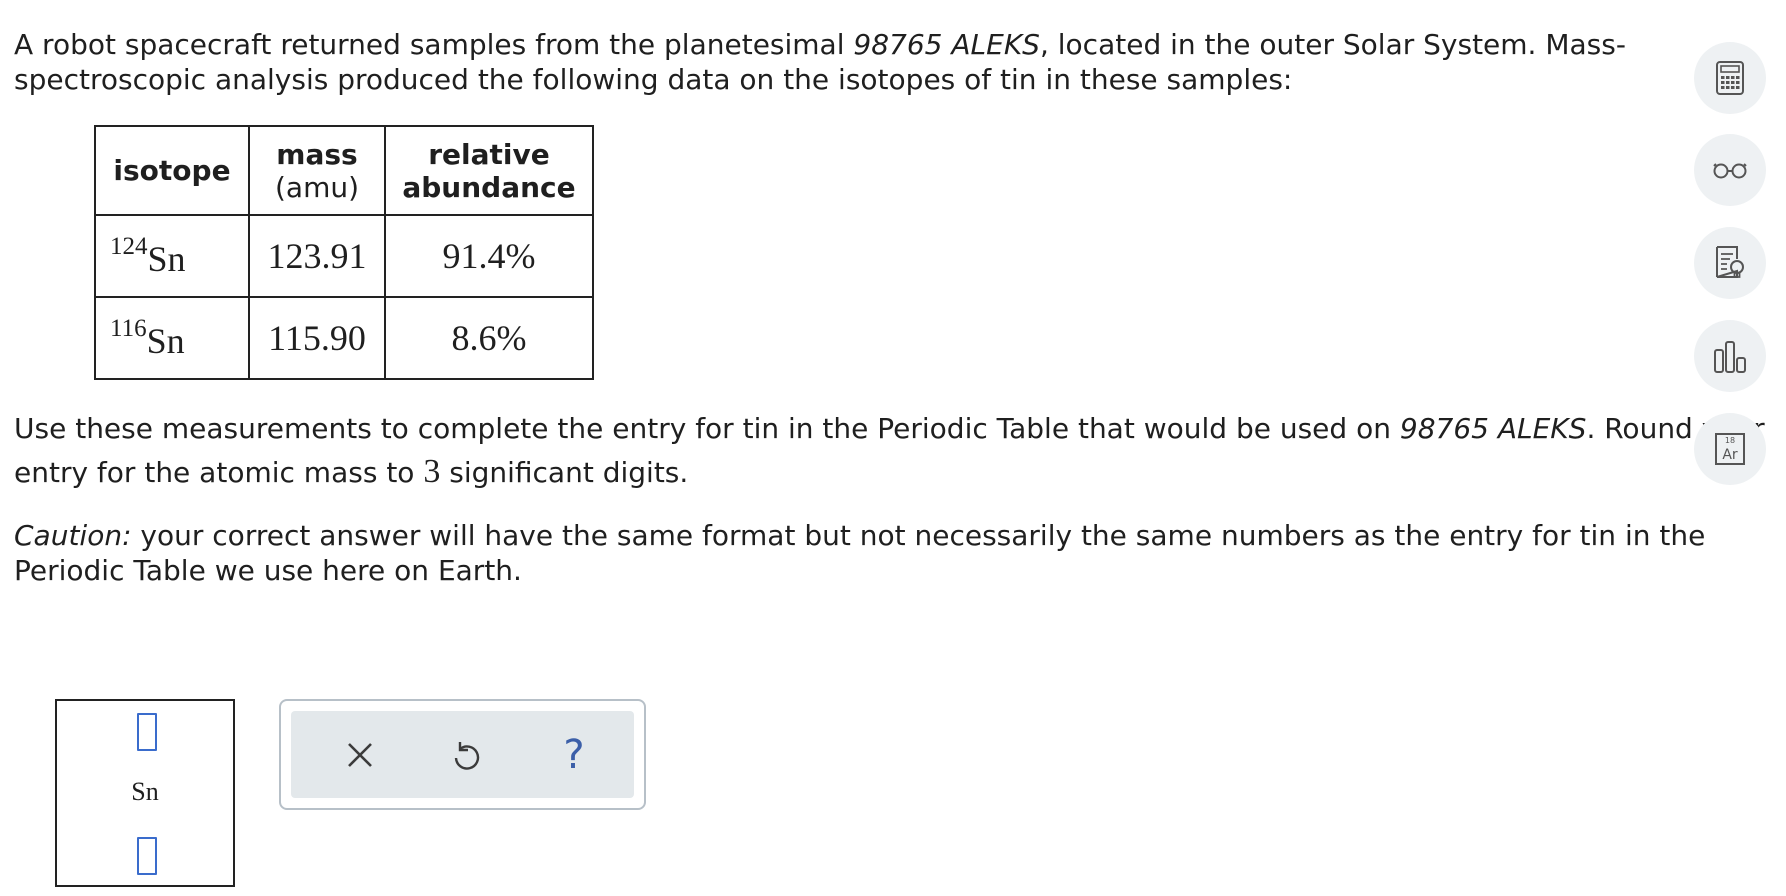 The width and height of the screenshot is (1786, 896). I want to click on element-symbol: Sn, so click(145, 791).